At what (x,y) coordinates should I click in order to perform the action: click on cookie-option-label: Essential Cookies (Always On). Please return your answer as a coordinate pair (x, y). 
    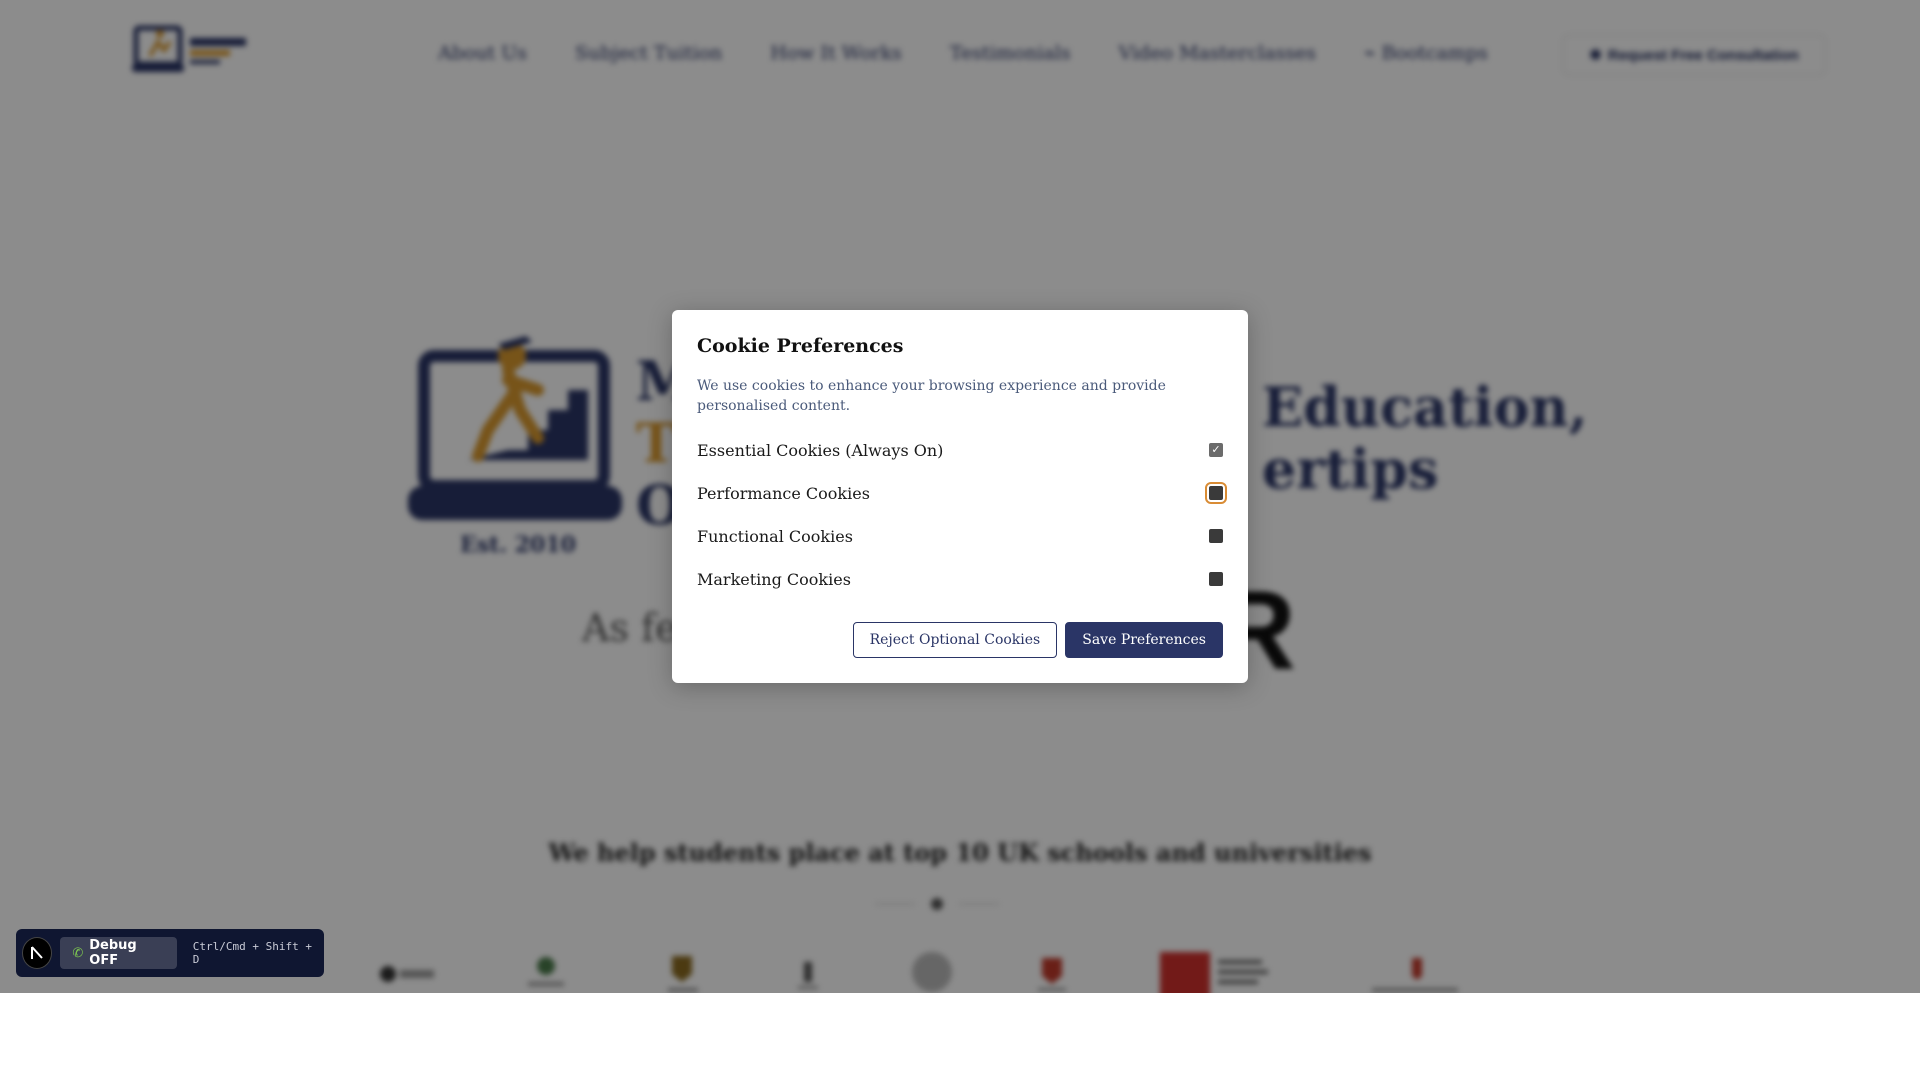
    Looking at the image, I should click on (820, 450).